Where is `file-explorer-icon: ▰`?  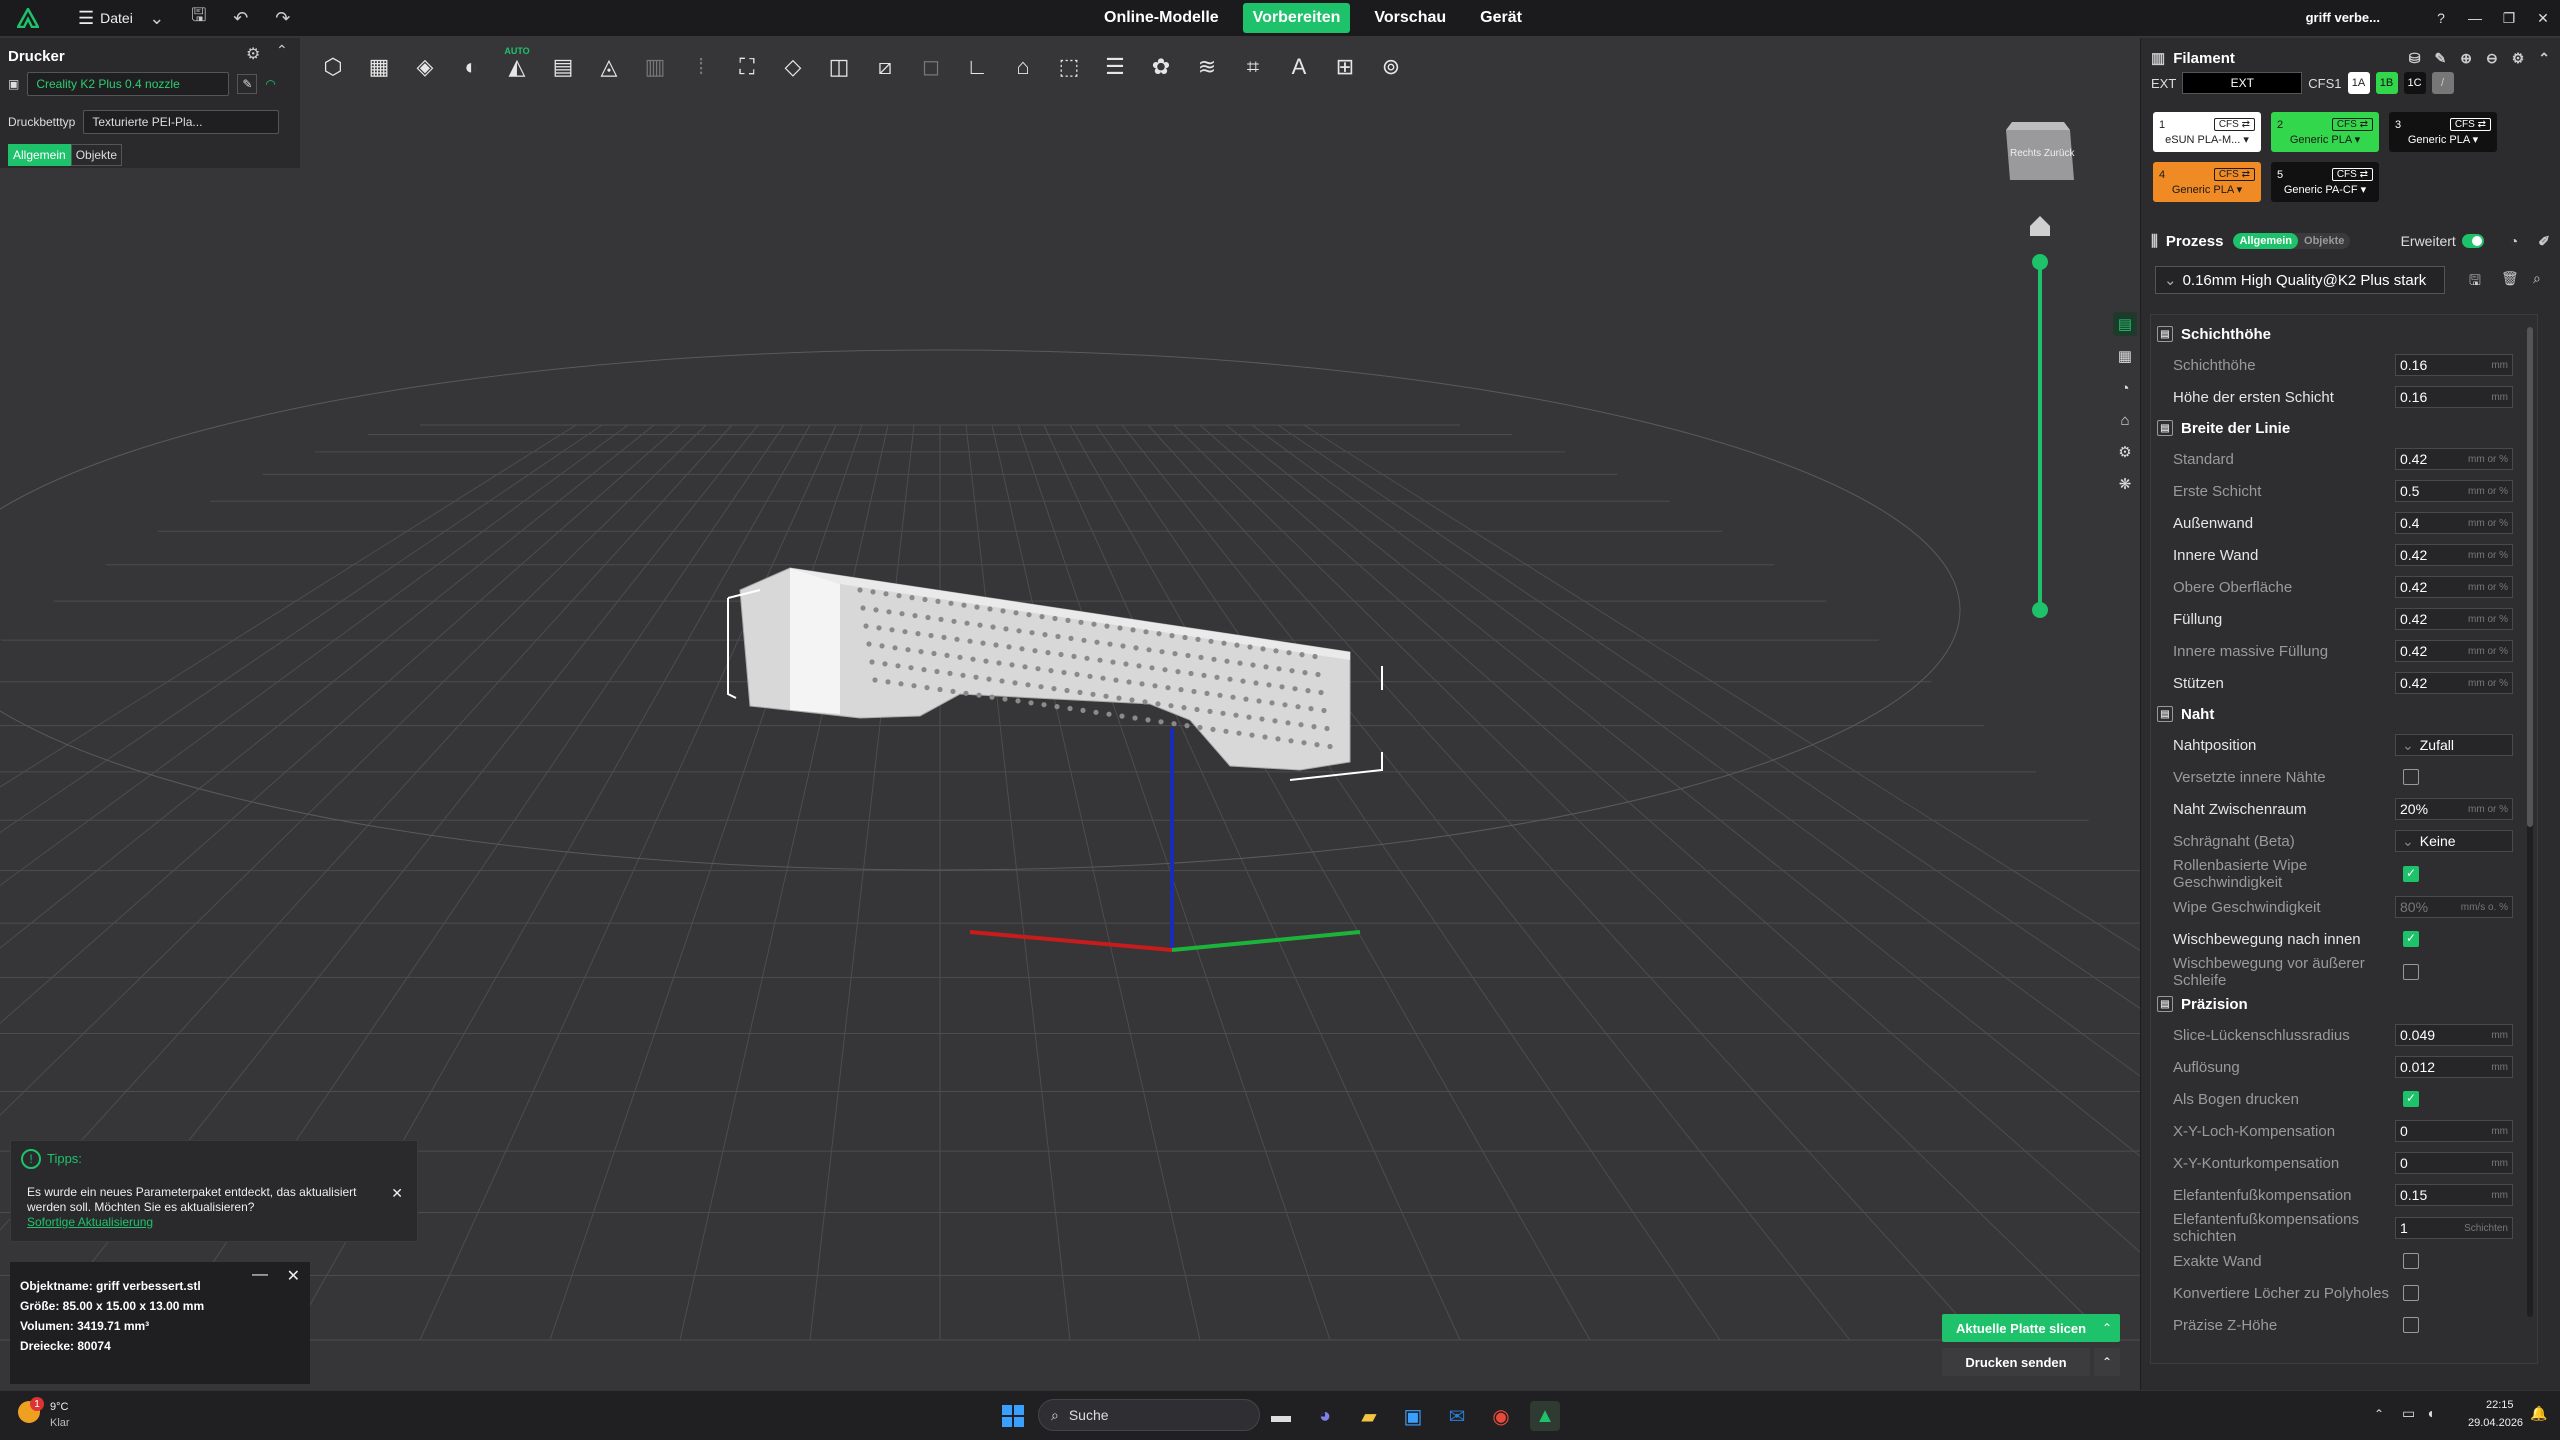 file-explorer-icon: ▰ is located at coordinates (1369, 1416).